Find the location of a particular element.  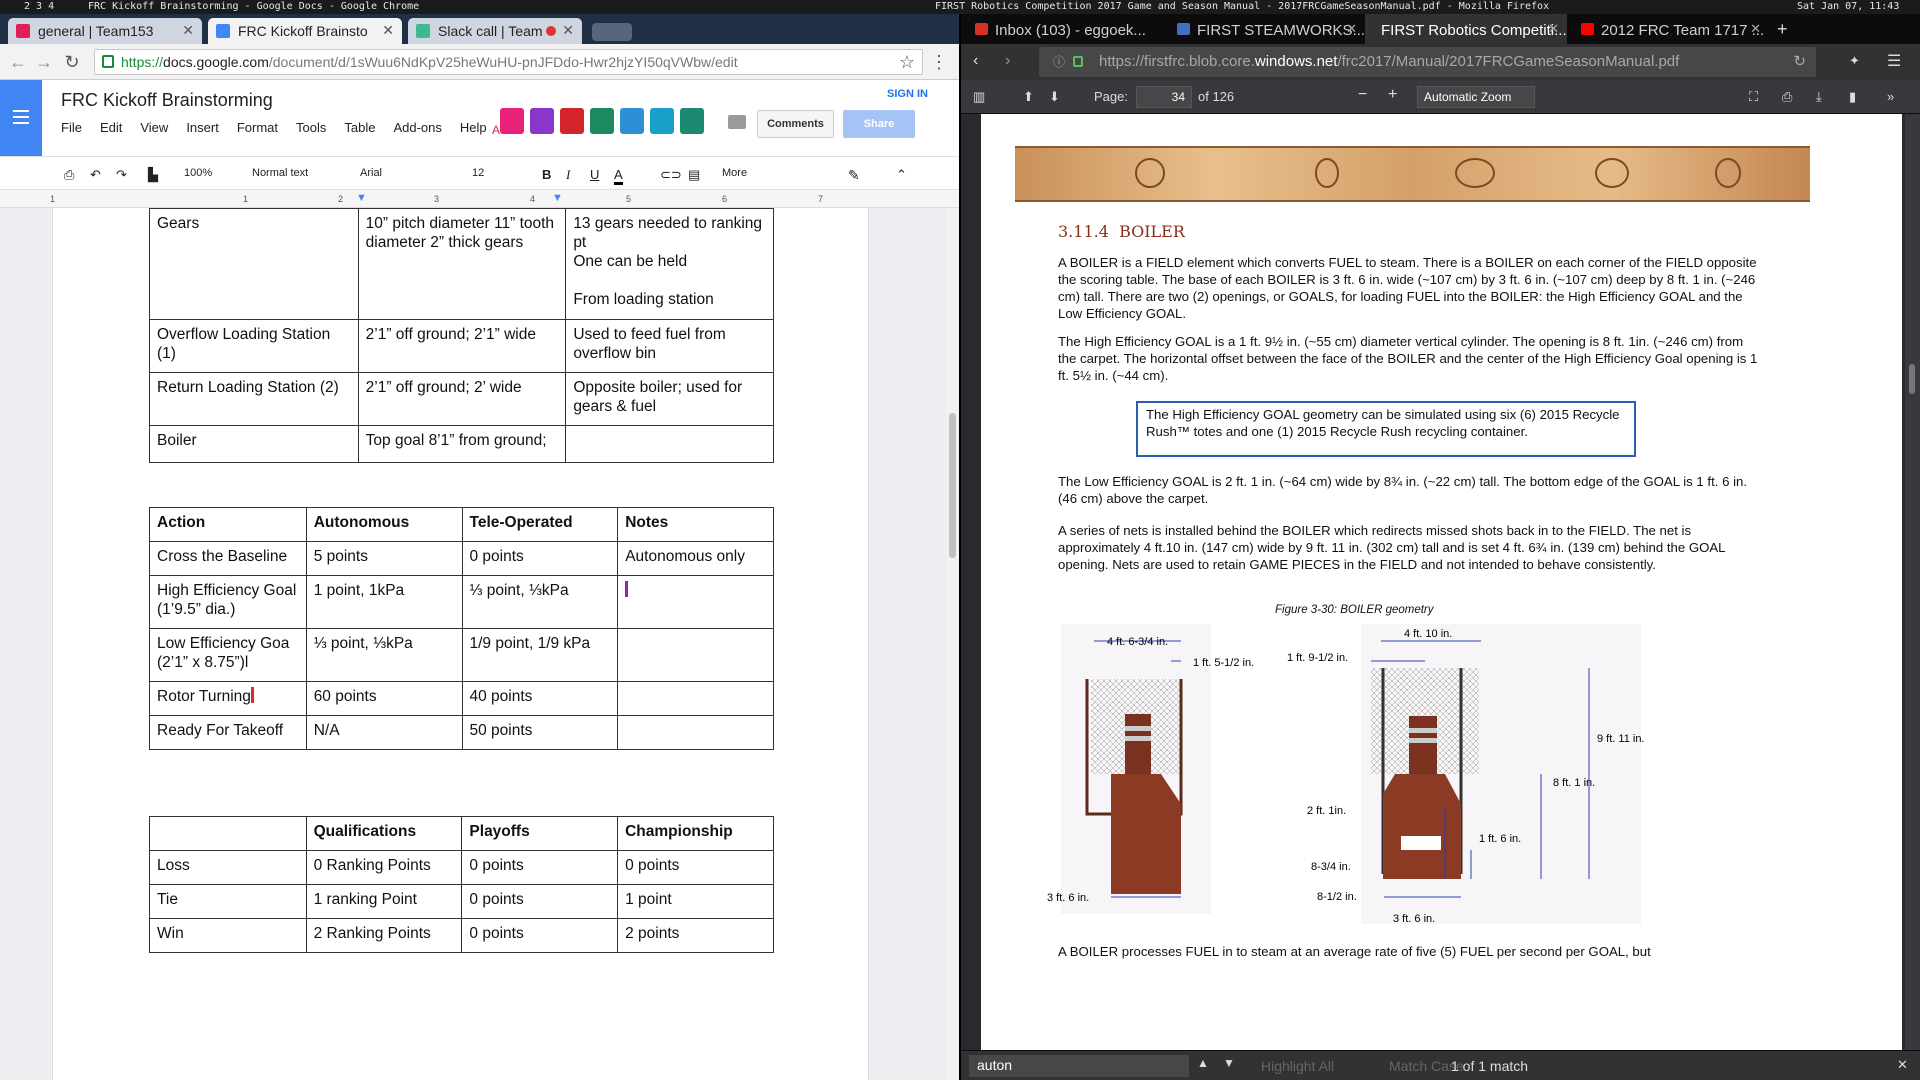

back-icon: ← is located at coordinates (18, 62).